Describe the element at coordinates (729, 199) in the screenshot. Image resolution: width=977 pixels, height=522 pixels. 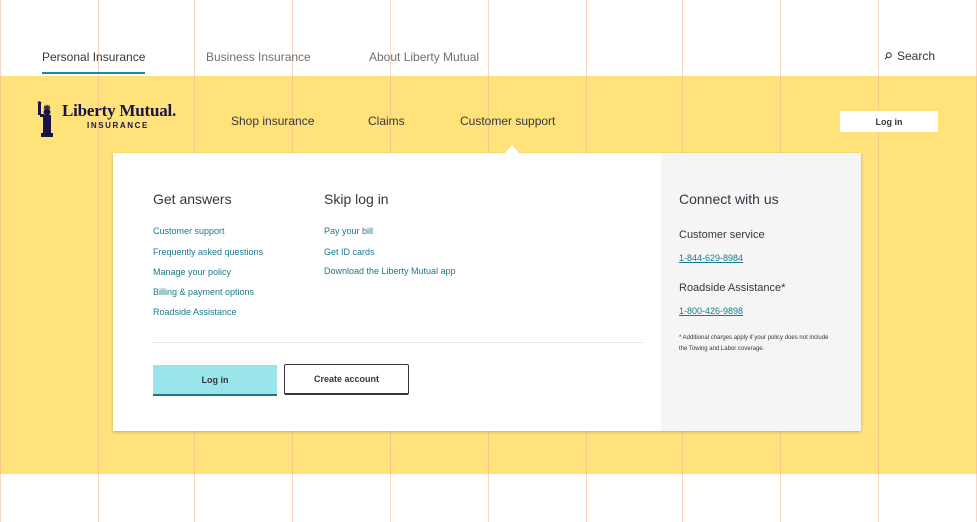
I see `connect-heading: Connect with us` at that location.